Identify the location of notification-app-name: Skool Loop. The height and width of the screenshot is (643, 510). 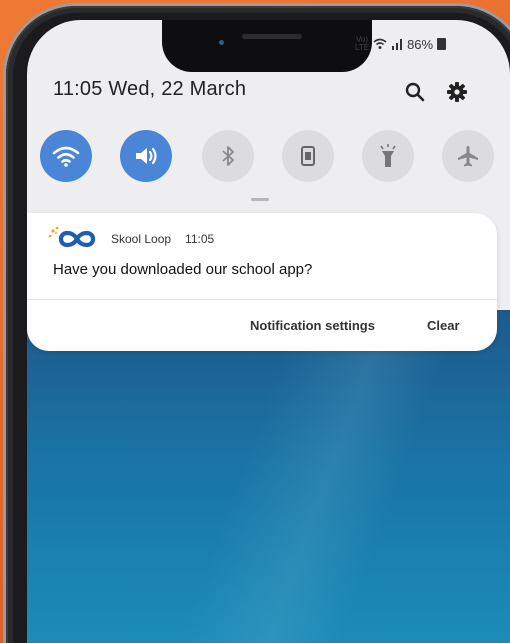
(141, 239).